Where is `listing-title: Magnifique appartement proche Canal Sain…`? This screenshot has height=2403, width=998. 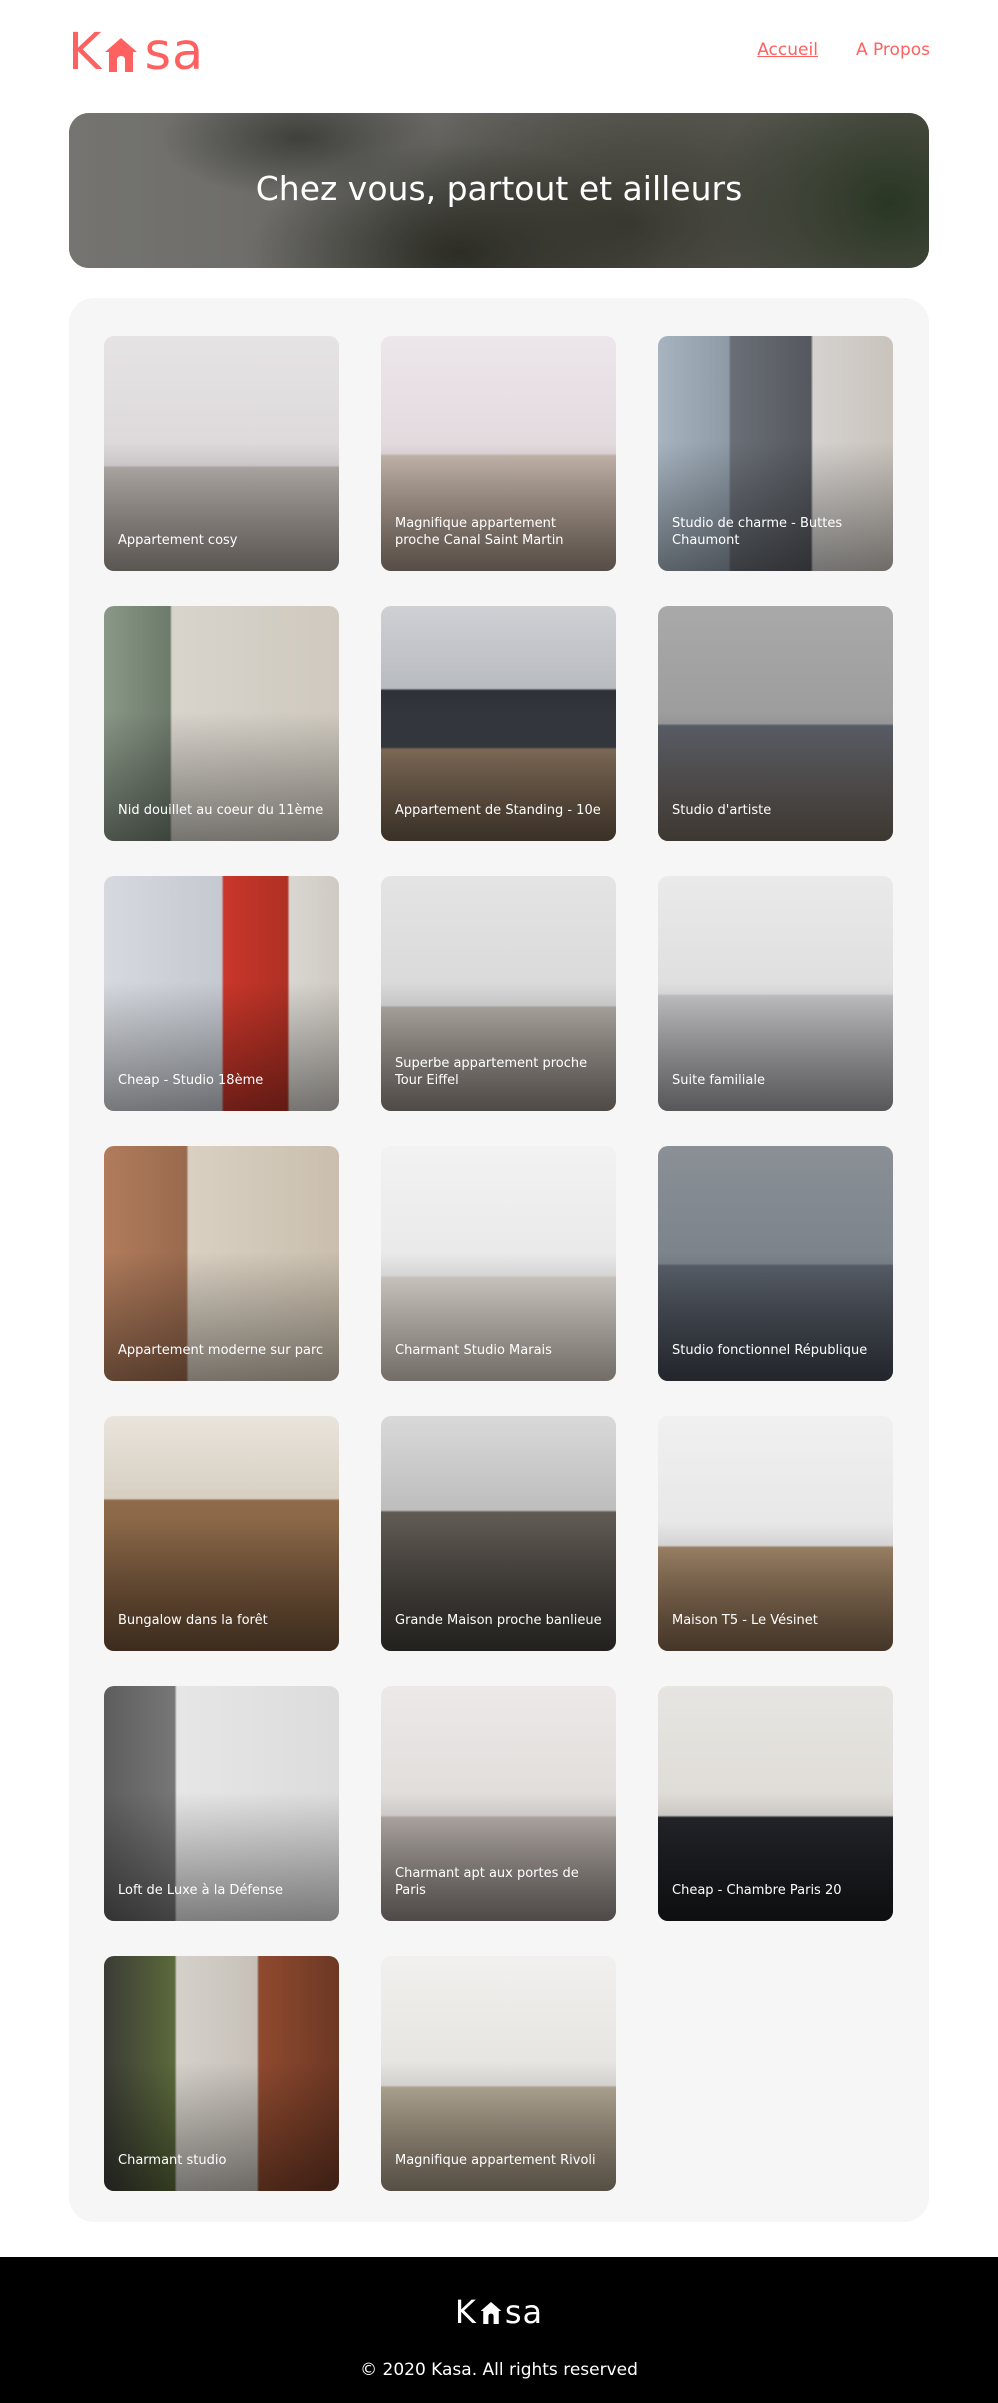 listing-title: Magnifique appartement proche Canal Sain… is located at coordinates (479, 532).